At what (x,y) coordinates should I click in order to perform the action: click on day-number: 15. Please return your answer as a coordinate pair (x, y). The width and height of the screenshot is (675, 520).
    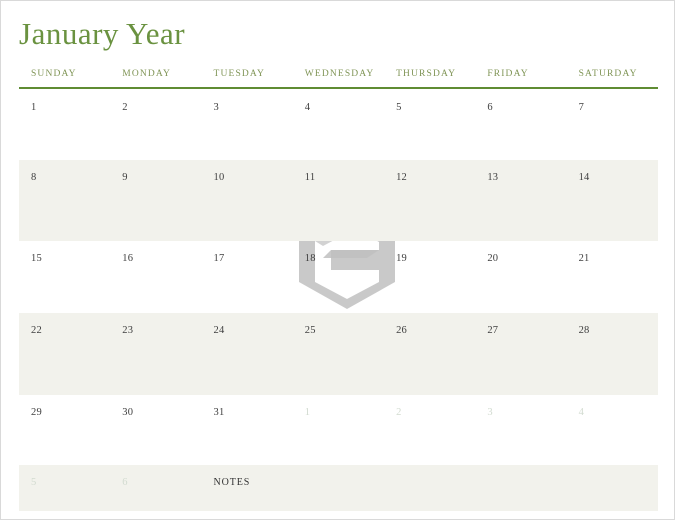
    Looking at the image, I should click on (36, 258).